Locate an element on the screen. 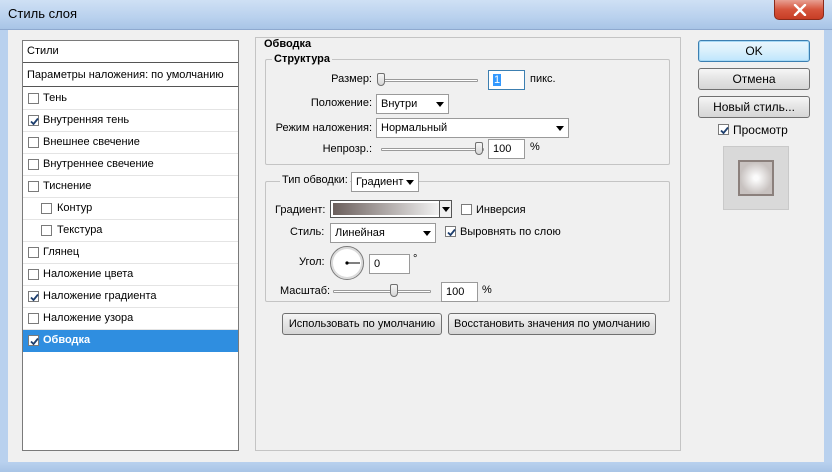 This screenshot has height=472, width=832. gradient-picker is located at coordinates (391, 209).